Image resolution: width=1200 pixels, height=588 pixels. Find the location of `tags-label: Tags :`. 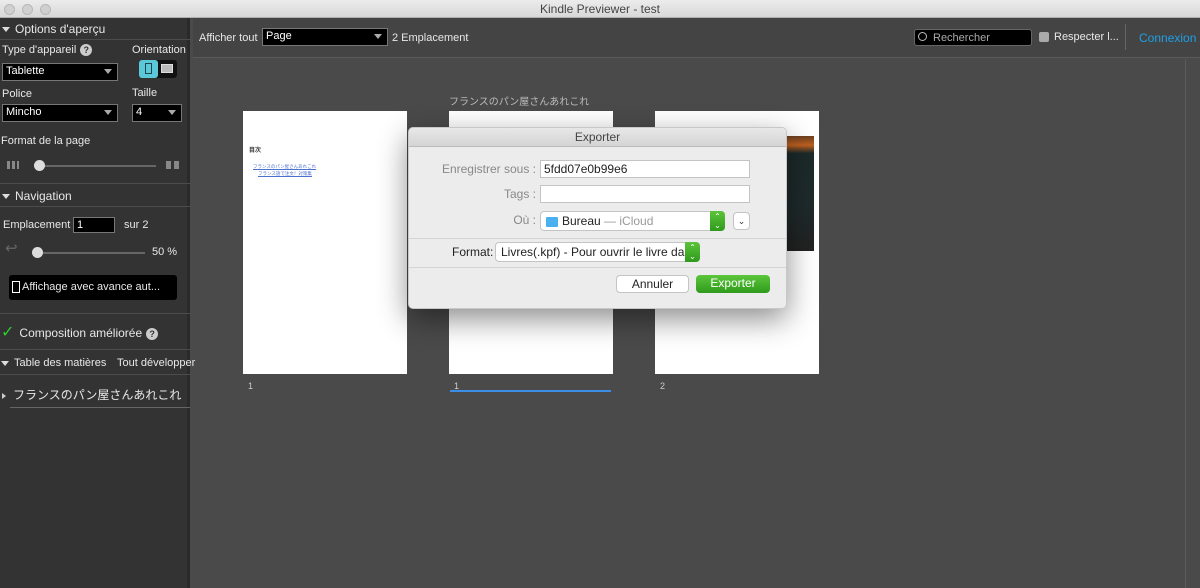

tags-label: Tags : is located at coordinates (519, 194).